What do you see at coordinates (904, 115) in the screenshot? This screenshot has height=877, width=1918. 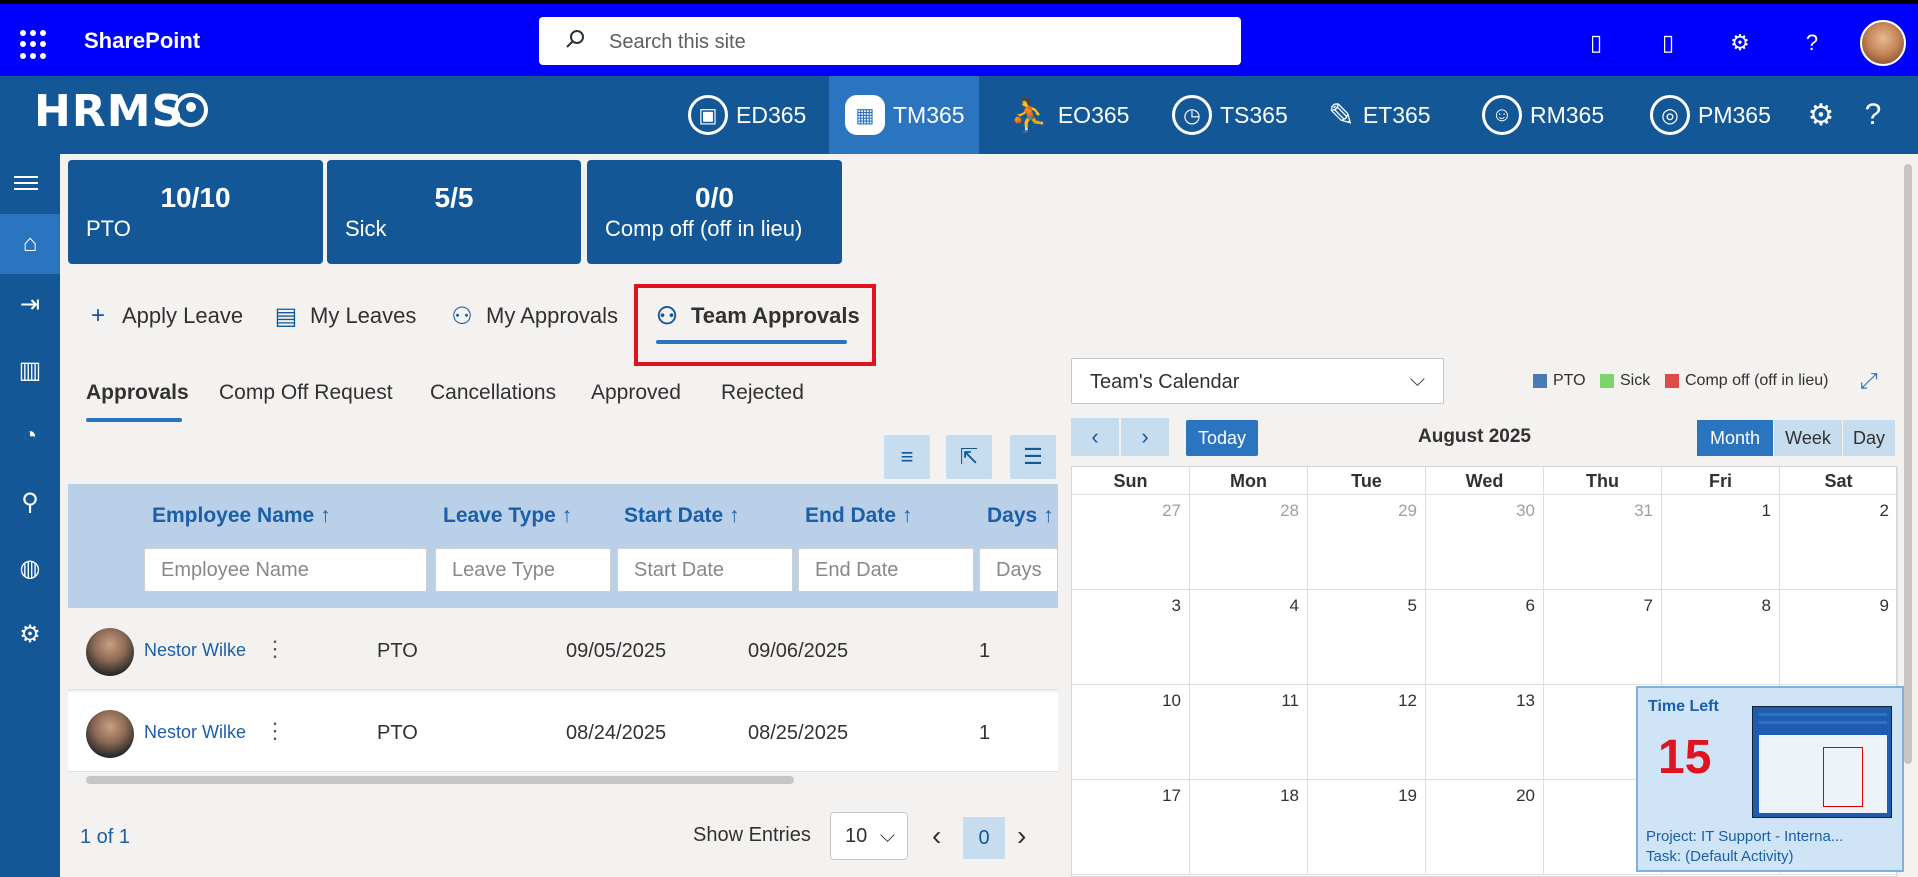 I see `module-tm365: ▦ TM365` at bounding box center [904, 115].